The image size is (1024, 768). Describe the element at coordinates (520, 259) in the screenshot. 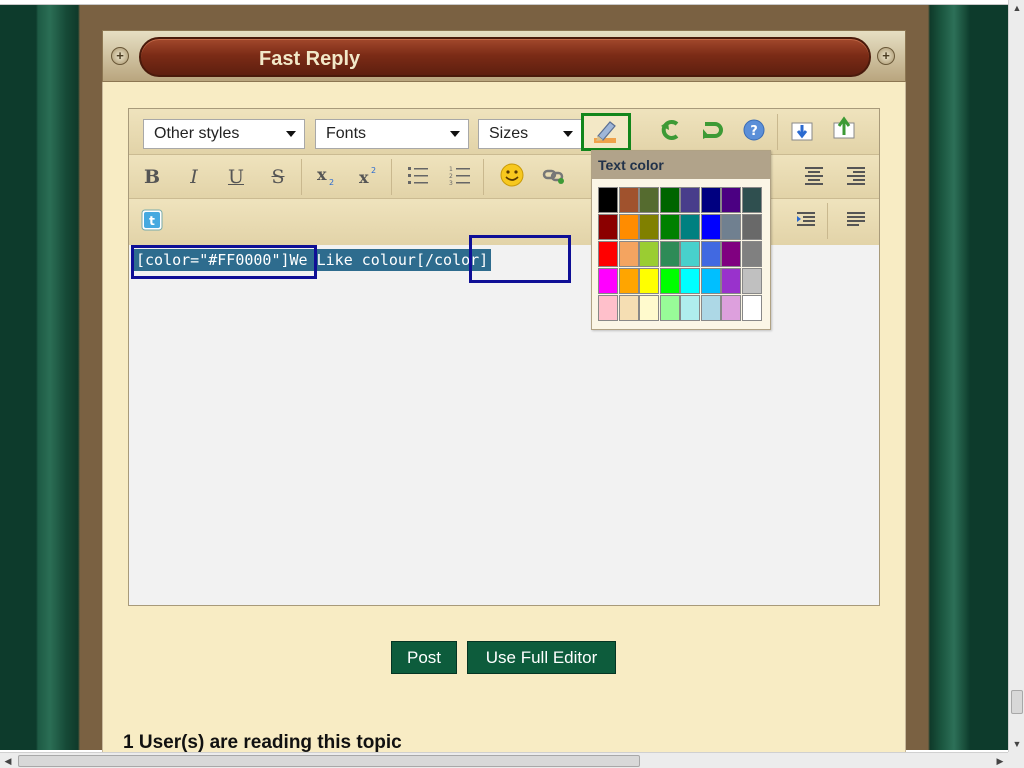

I see `highlight-close-tag-box` at that location.